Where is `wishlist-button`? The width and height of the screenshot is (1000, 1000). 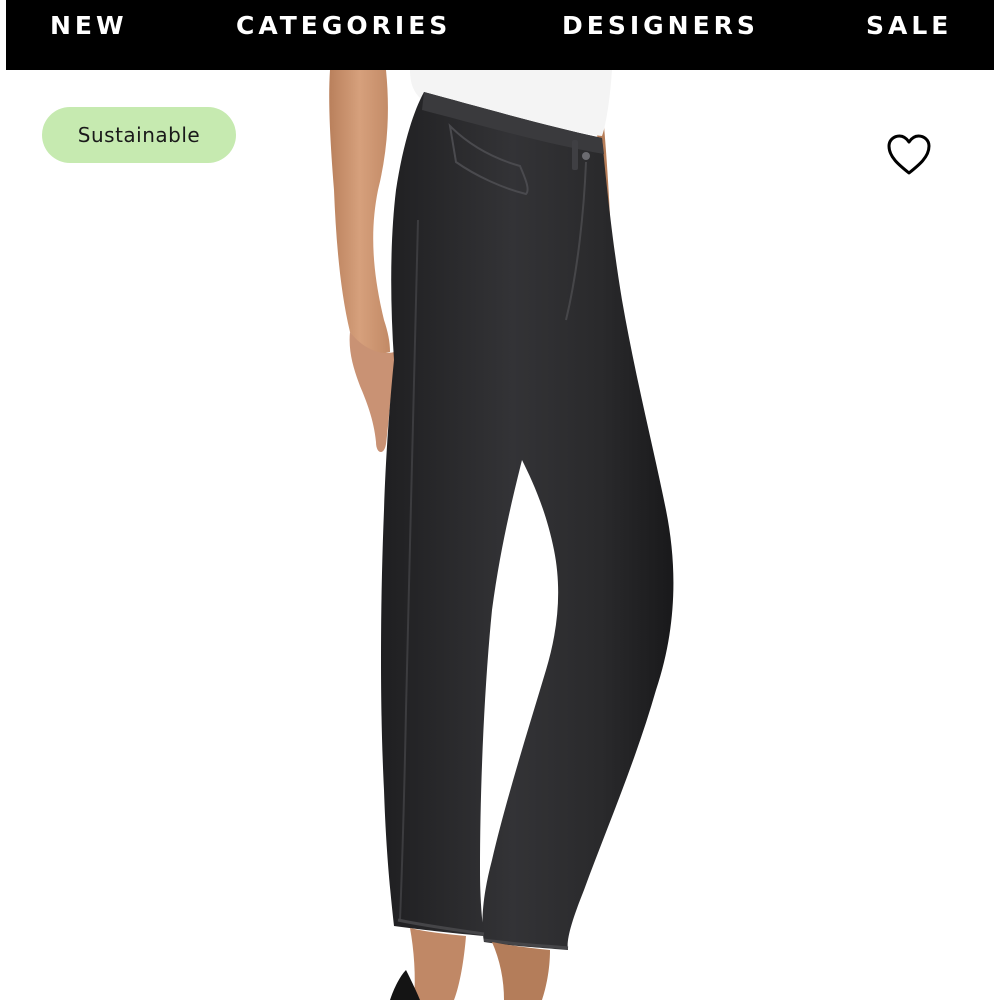 wishlist-button is located at coordinates (909, 155).